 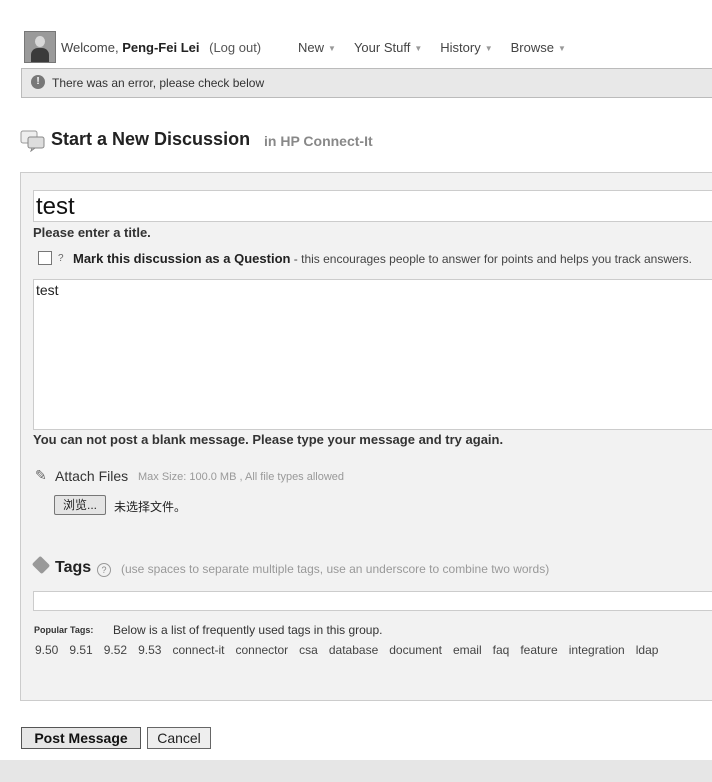 What do you see at coordinates (532, 47) in the screenshot?
I see `nav-browse-label: Browse` at bounding box center [532, 47].